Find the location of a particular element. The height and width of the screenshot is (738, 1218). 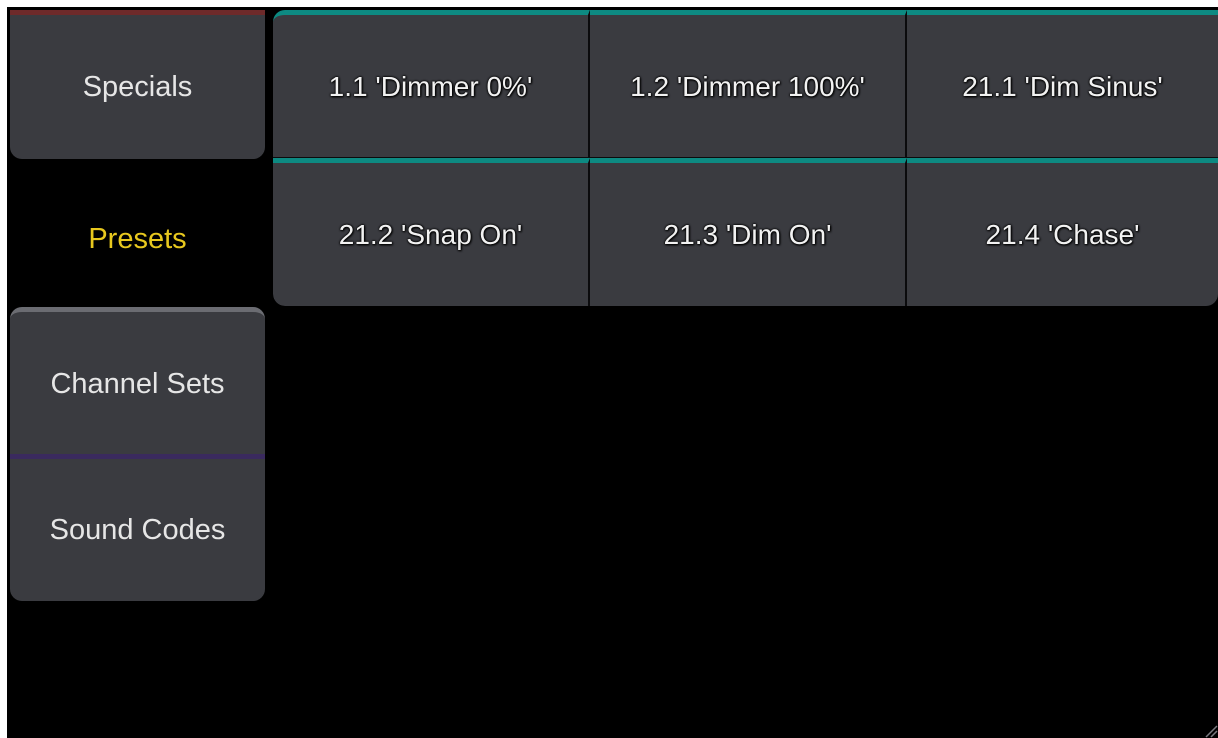

tab-sound-codes-label: Sound Codes is located at coordinates (137, 529).